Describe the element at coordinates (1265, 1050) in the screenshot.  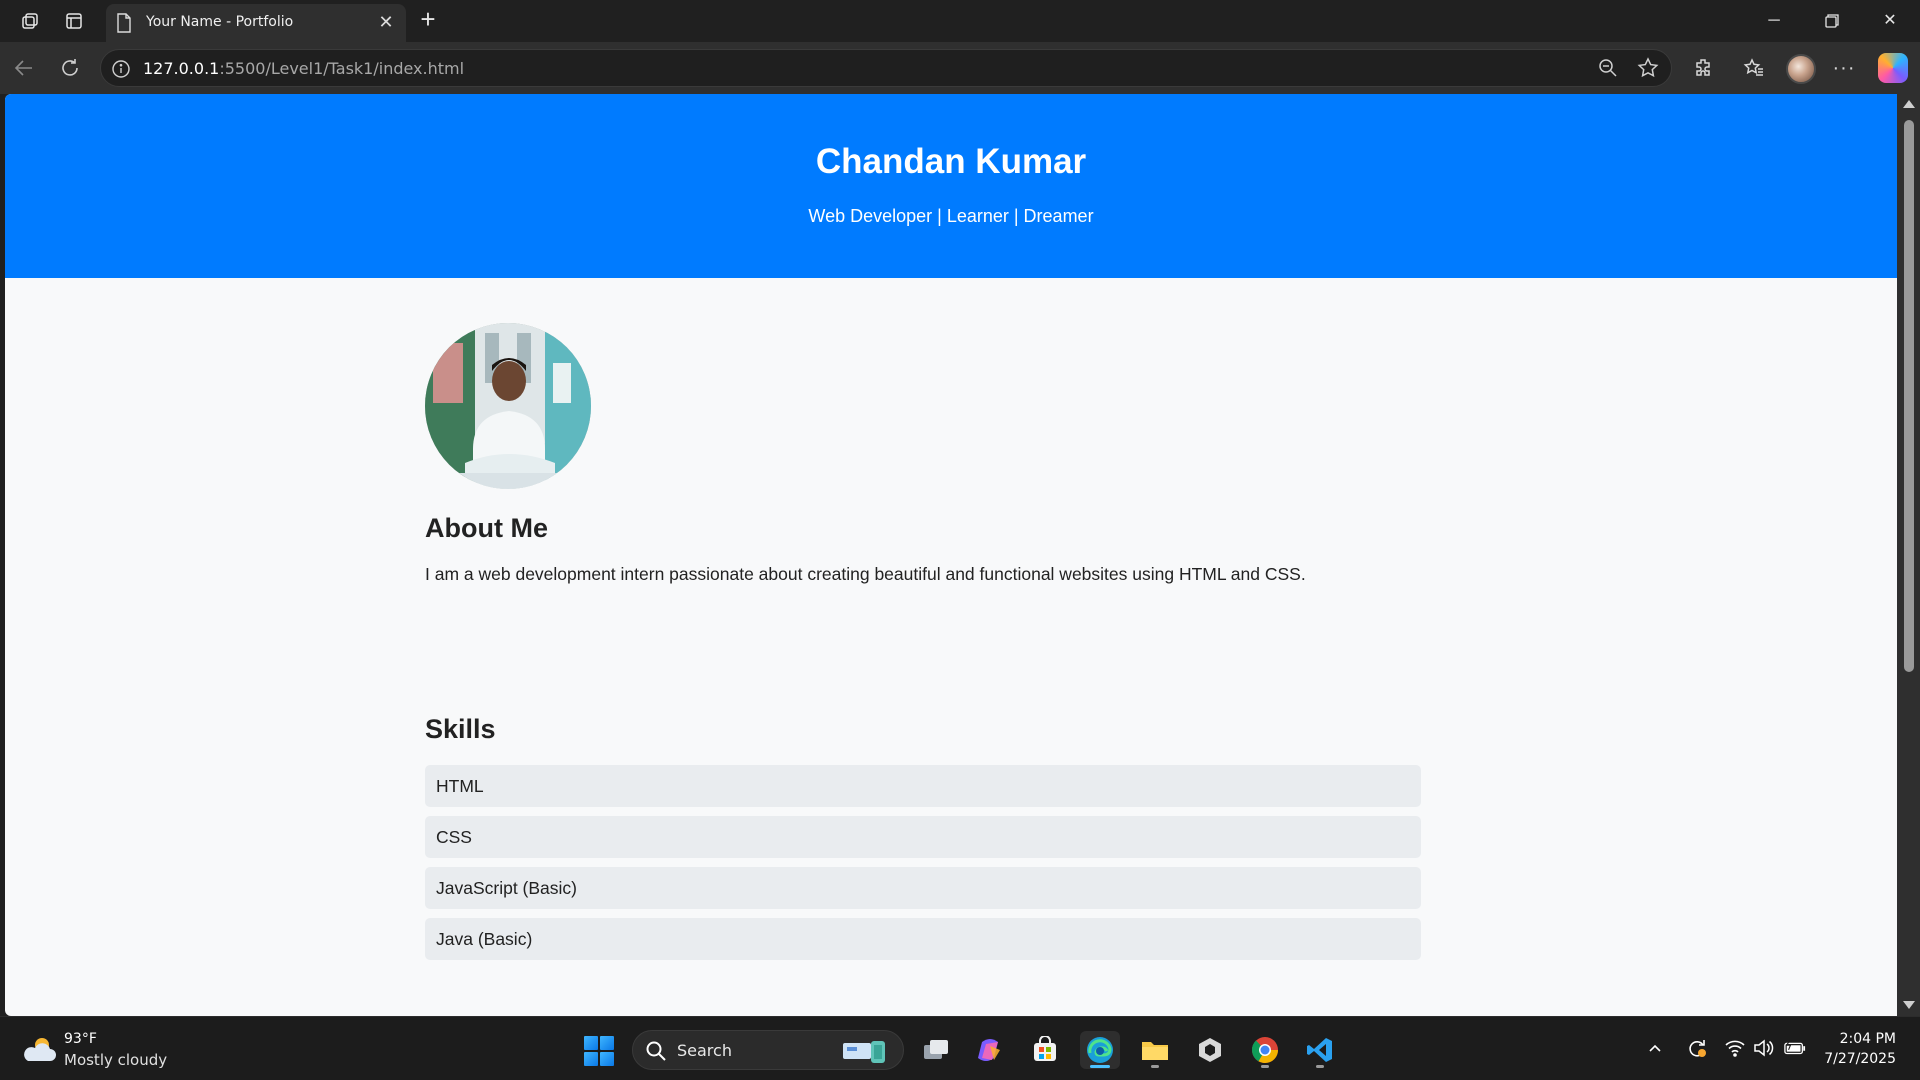
I see `chrome-browser-icon` at that location.